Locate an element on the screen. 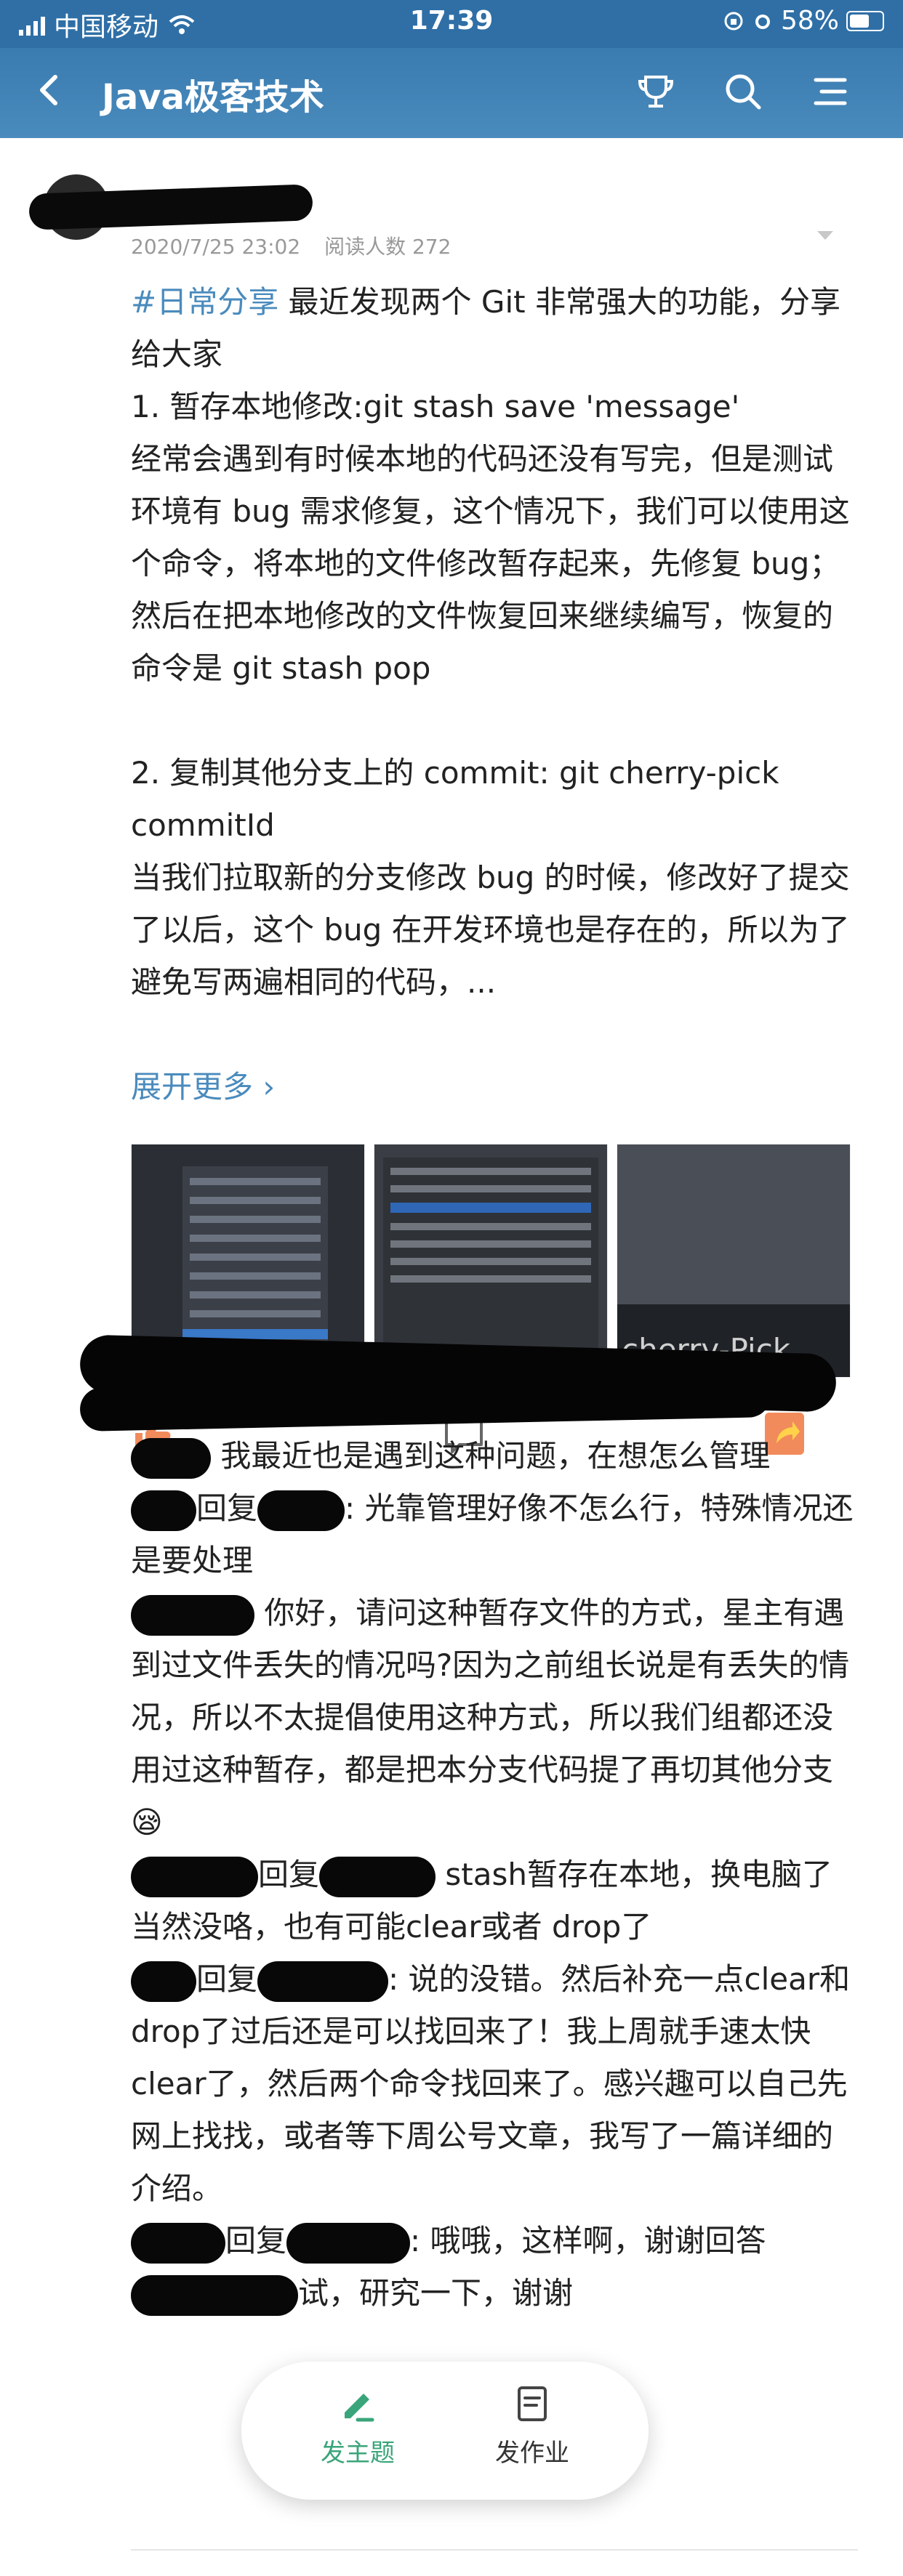  status-right: 58% is located at coordinates (803, 21).